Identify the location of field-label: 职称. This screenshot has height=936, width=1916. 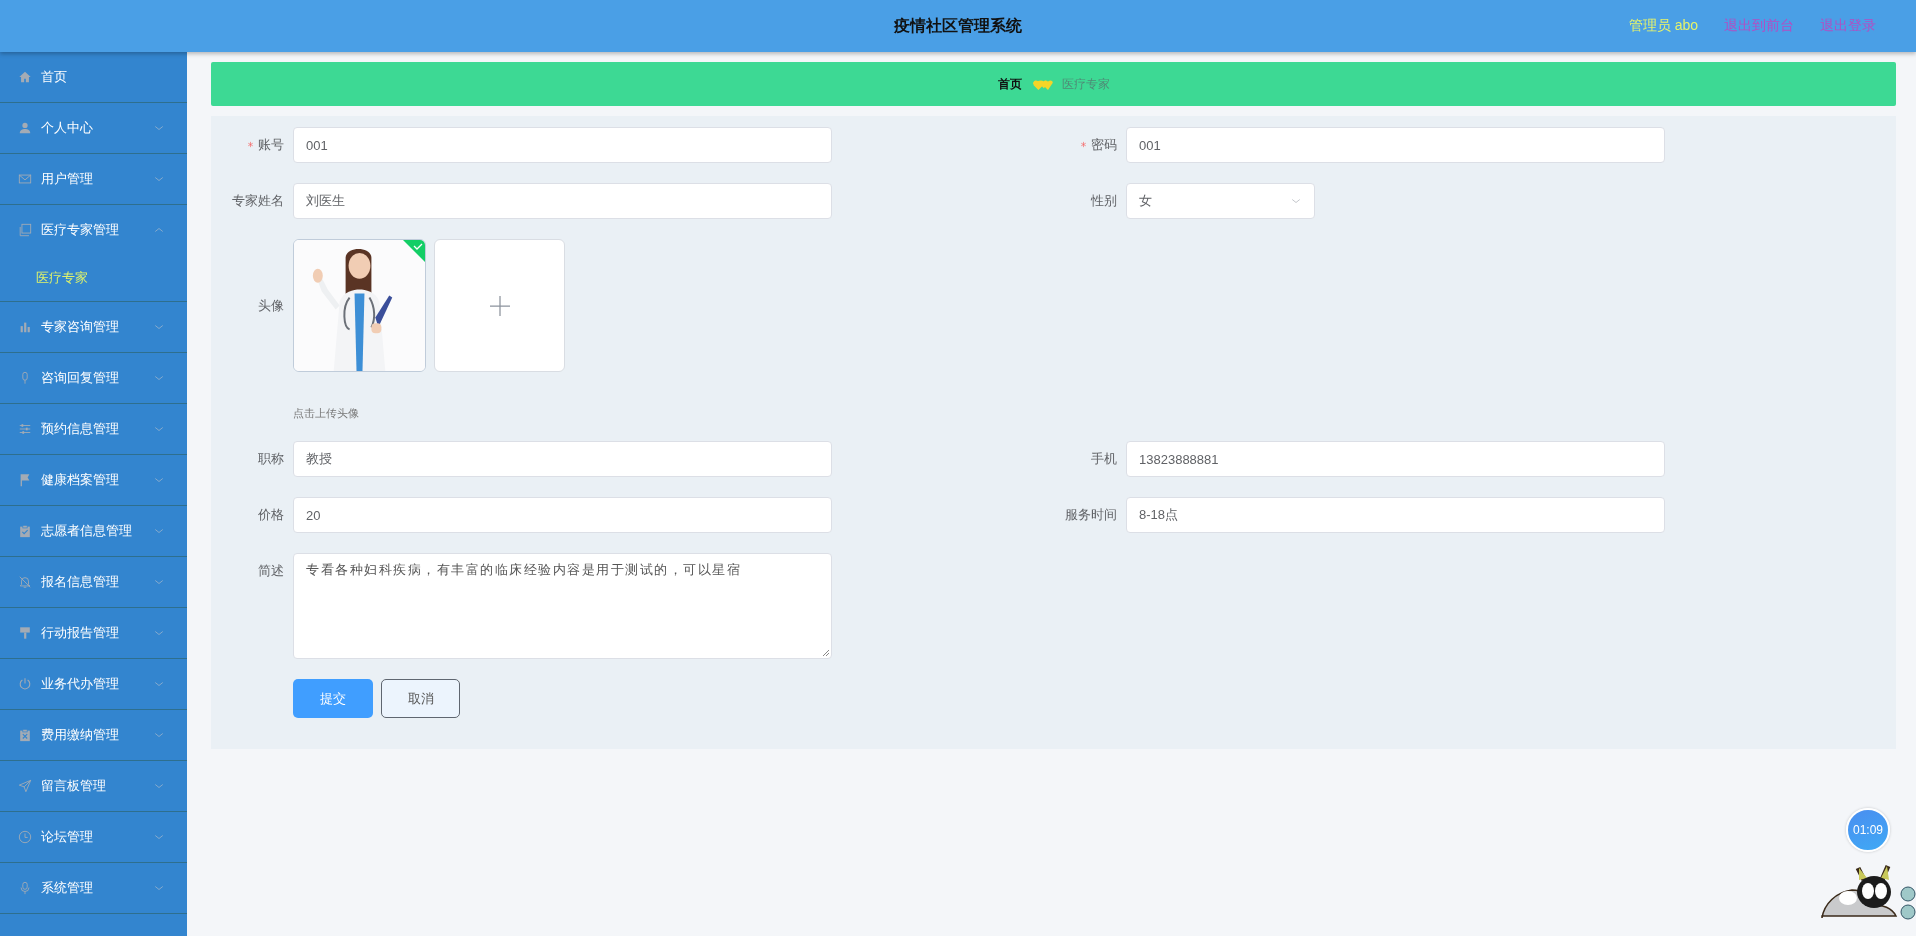
(271, 458).